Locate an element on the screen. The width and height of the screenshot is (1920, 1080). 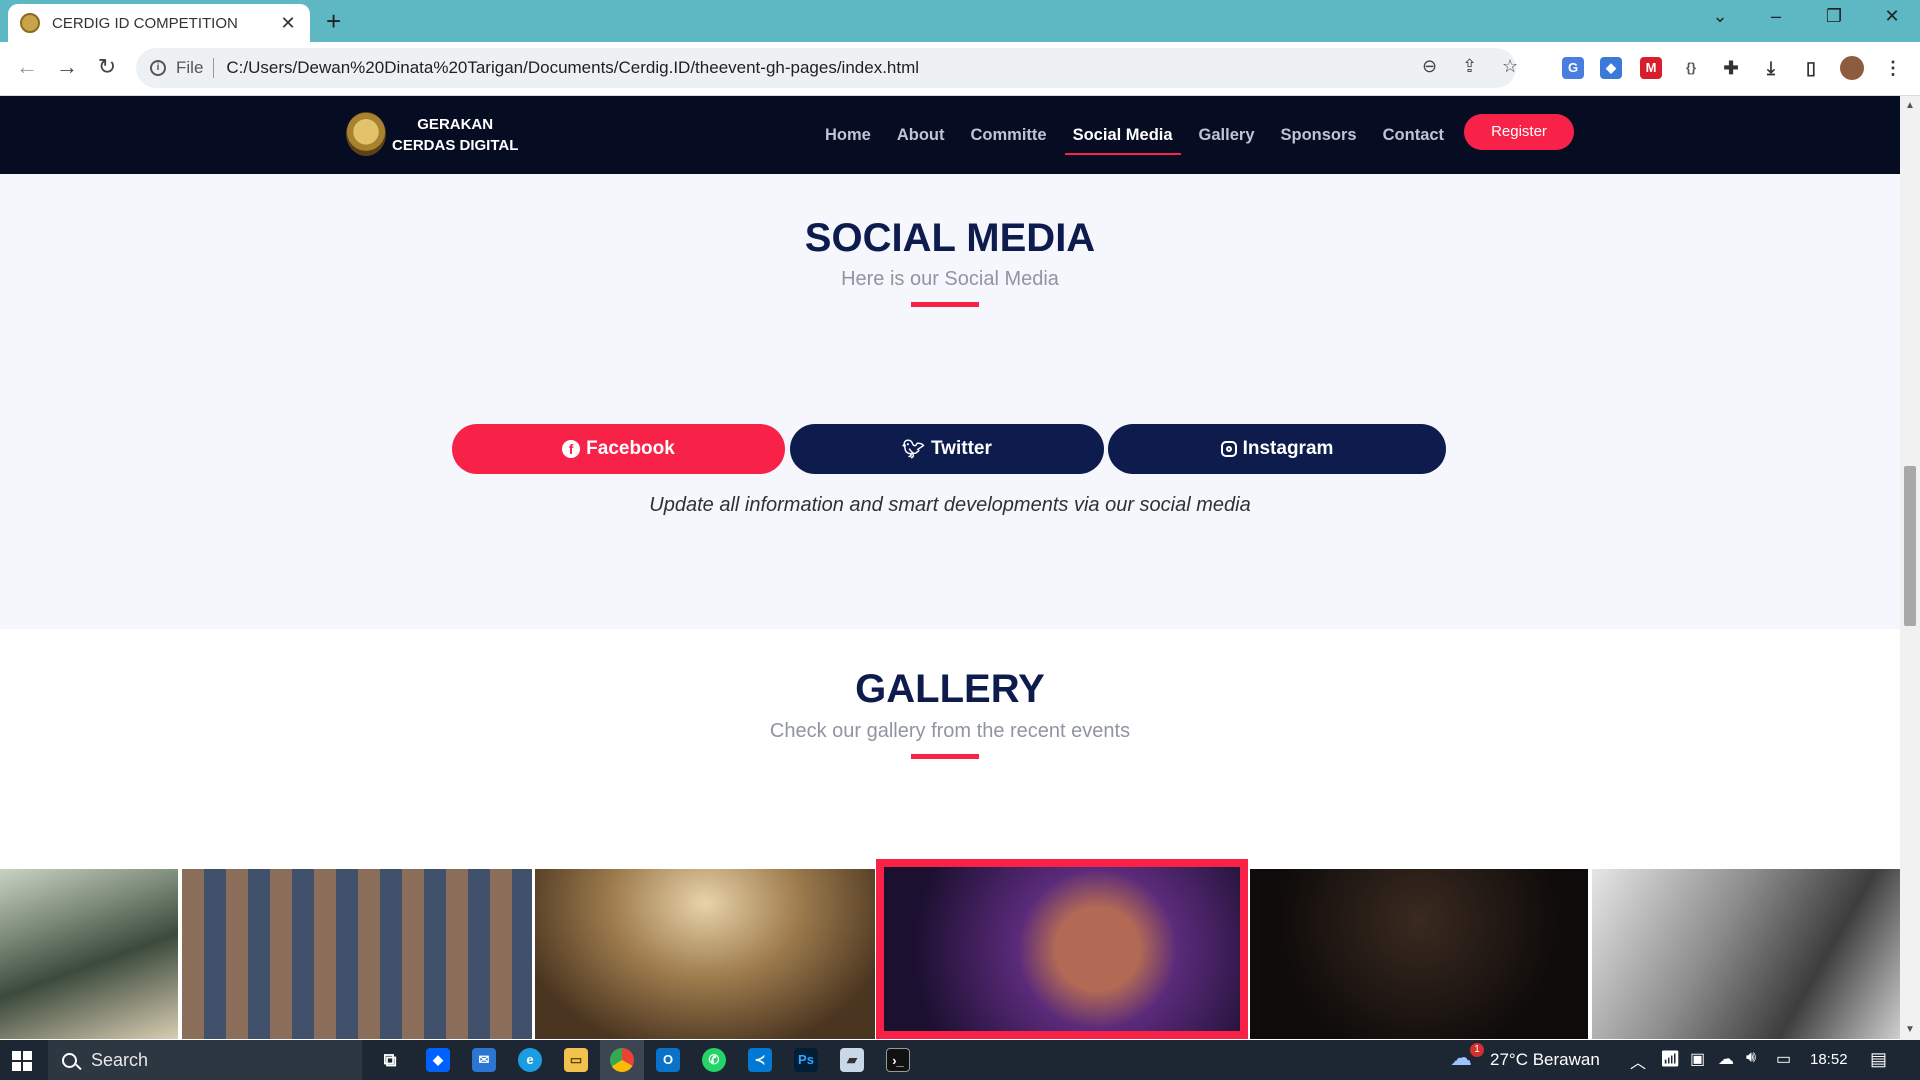
meeting-photo is located at coordinates (1746, 954).